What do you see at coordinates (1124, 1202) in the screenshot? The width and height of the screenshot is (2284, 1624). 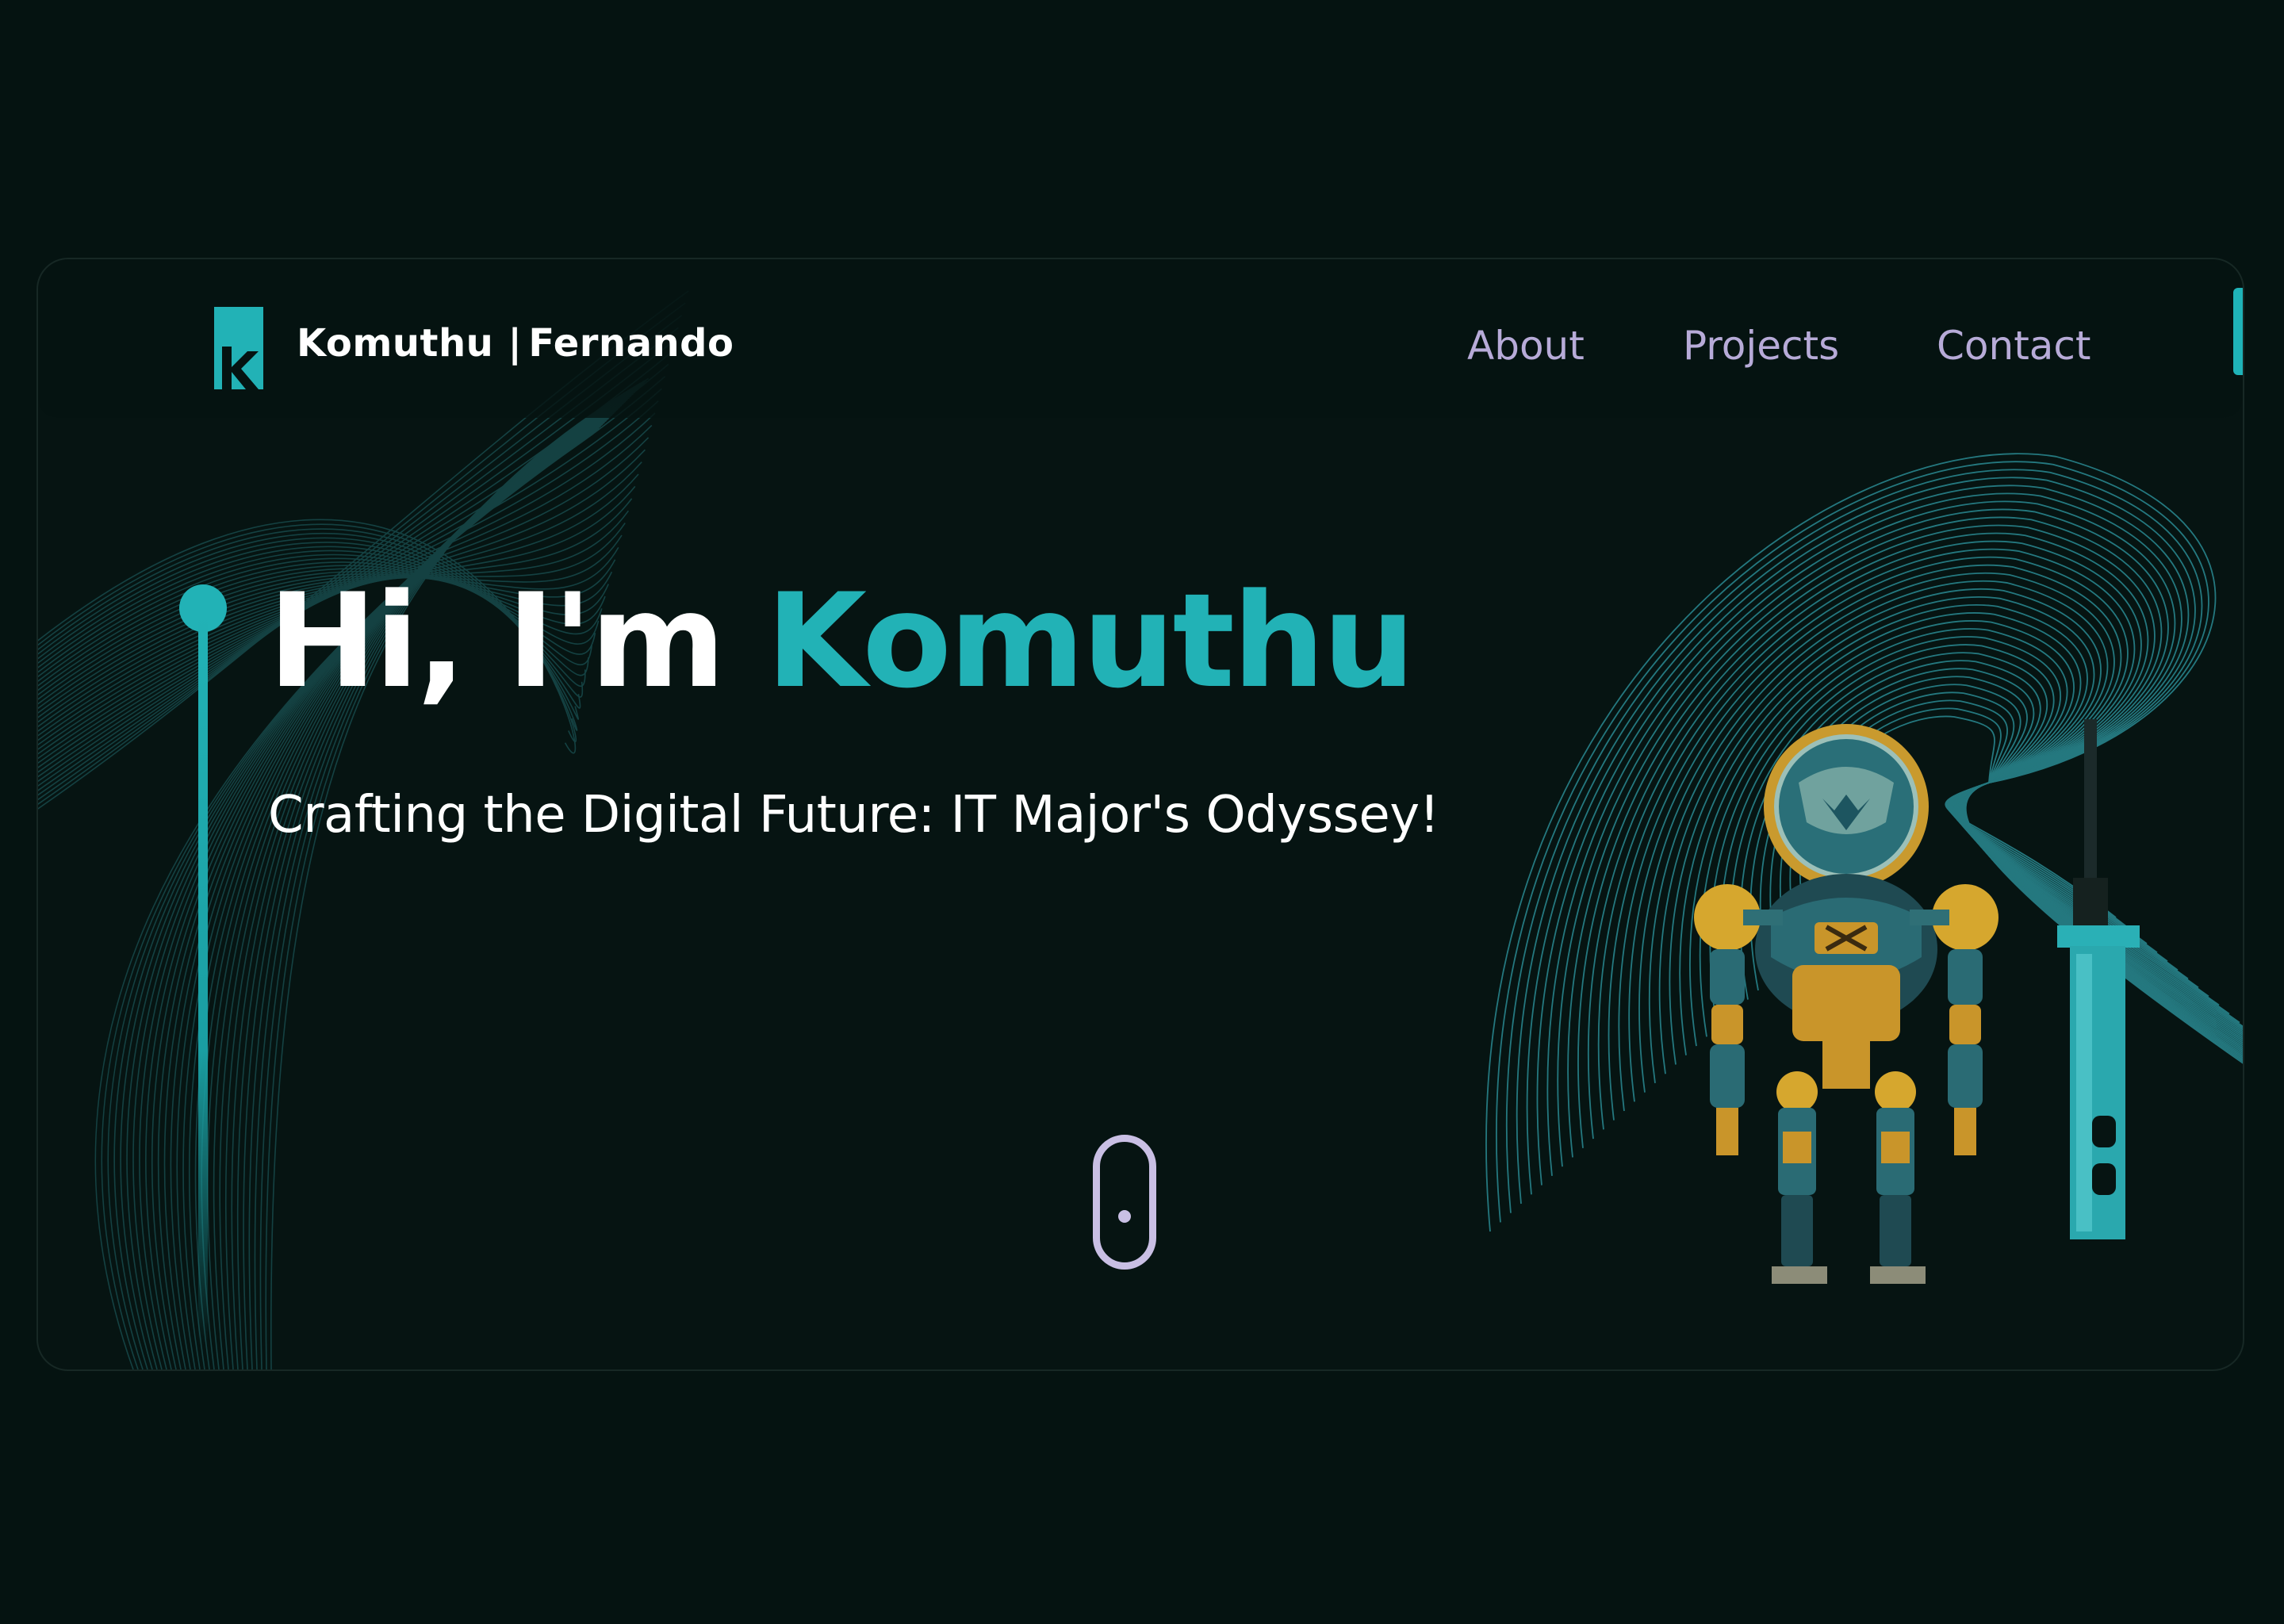 I see `mouse-scroll-icon` at bounding box center [1124, 1202].